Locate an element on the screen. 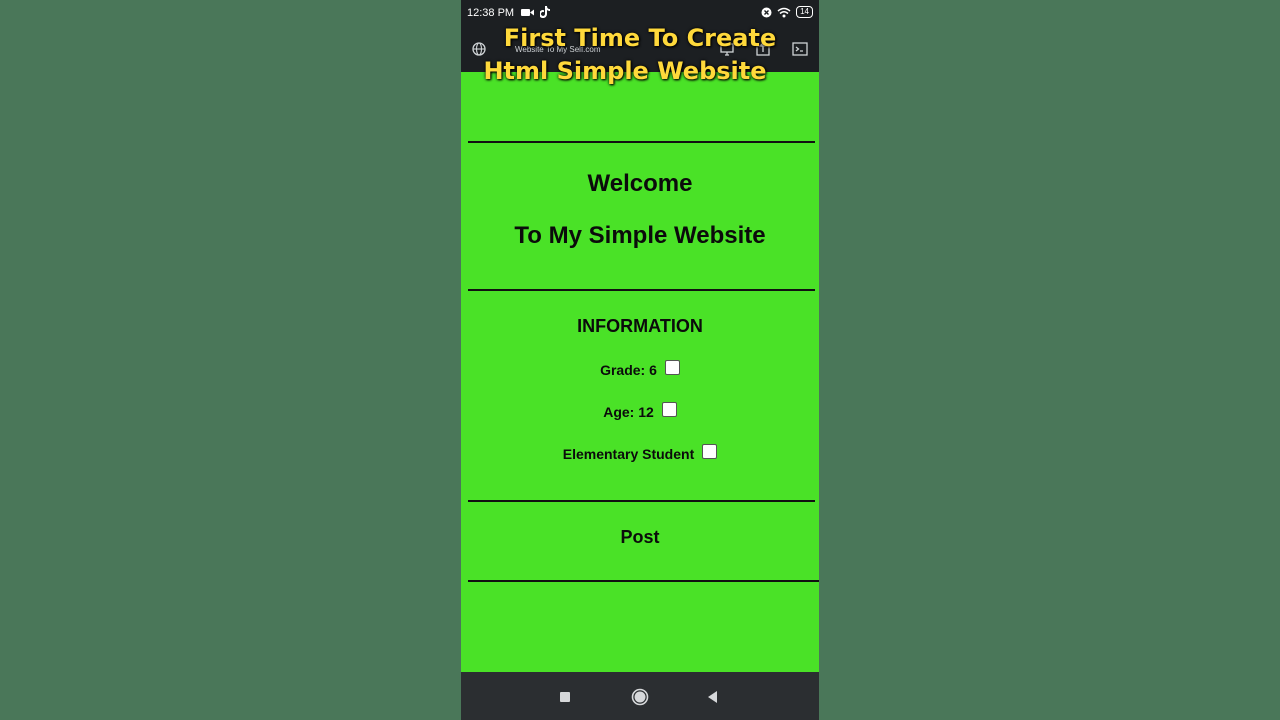  back-icon is located at coordinates (713, 697).